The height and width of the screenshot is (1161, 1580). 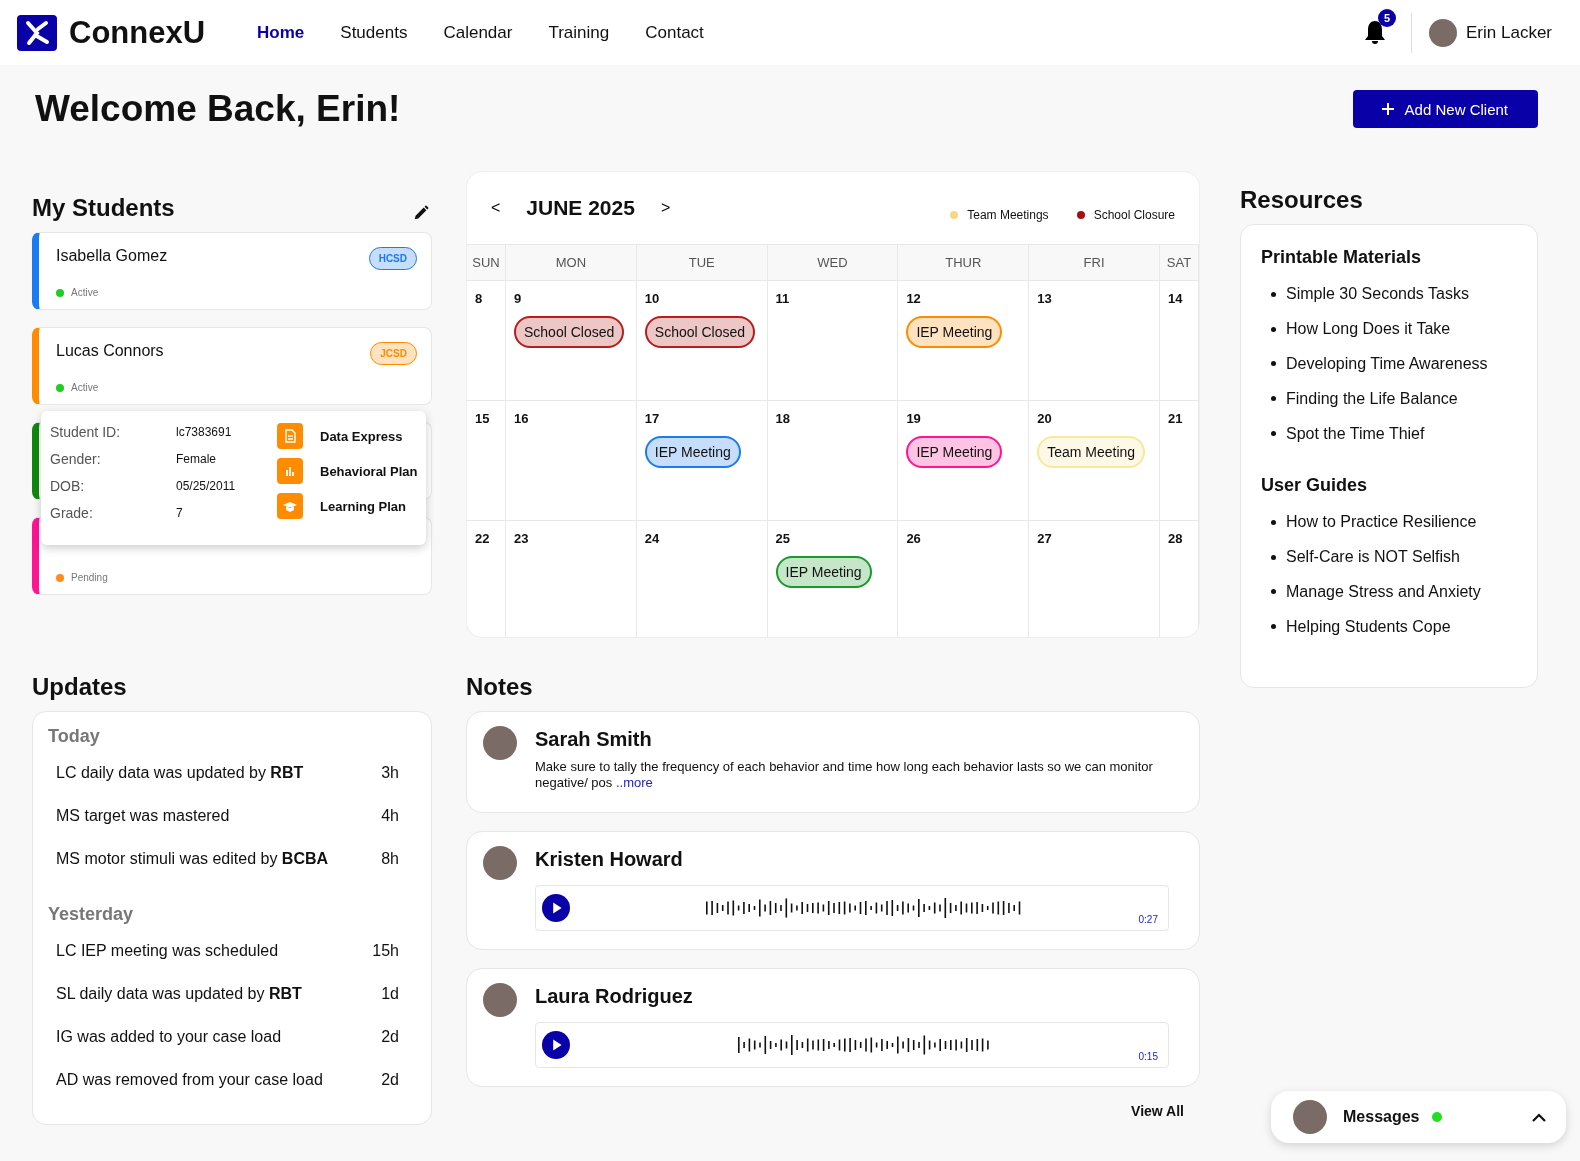 What do you see at coordinates (393, 353) in the screenshot?
I see `district-tag: JCSD` at bounding box center [393, 353].